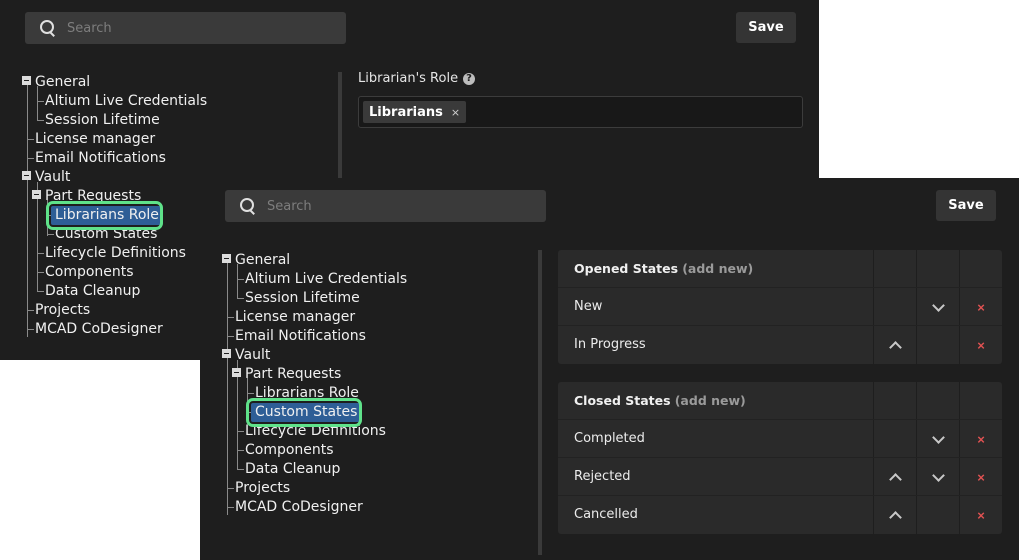 Image resolution: width=1019 pixels, height=560 pixels. What do you see at coordinates (780, 401) in the screenshot?
I see `closed-states-header: Closed States (add new)` at bounding box center [780, 401].